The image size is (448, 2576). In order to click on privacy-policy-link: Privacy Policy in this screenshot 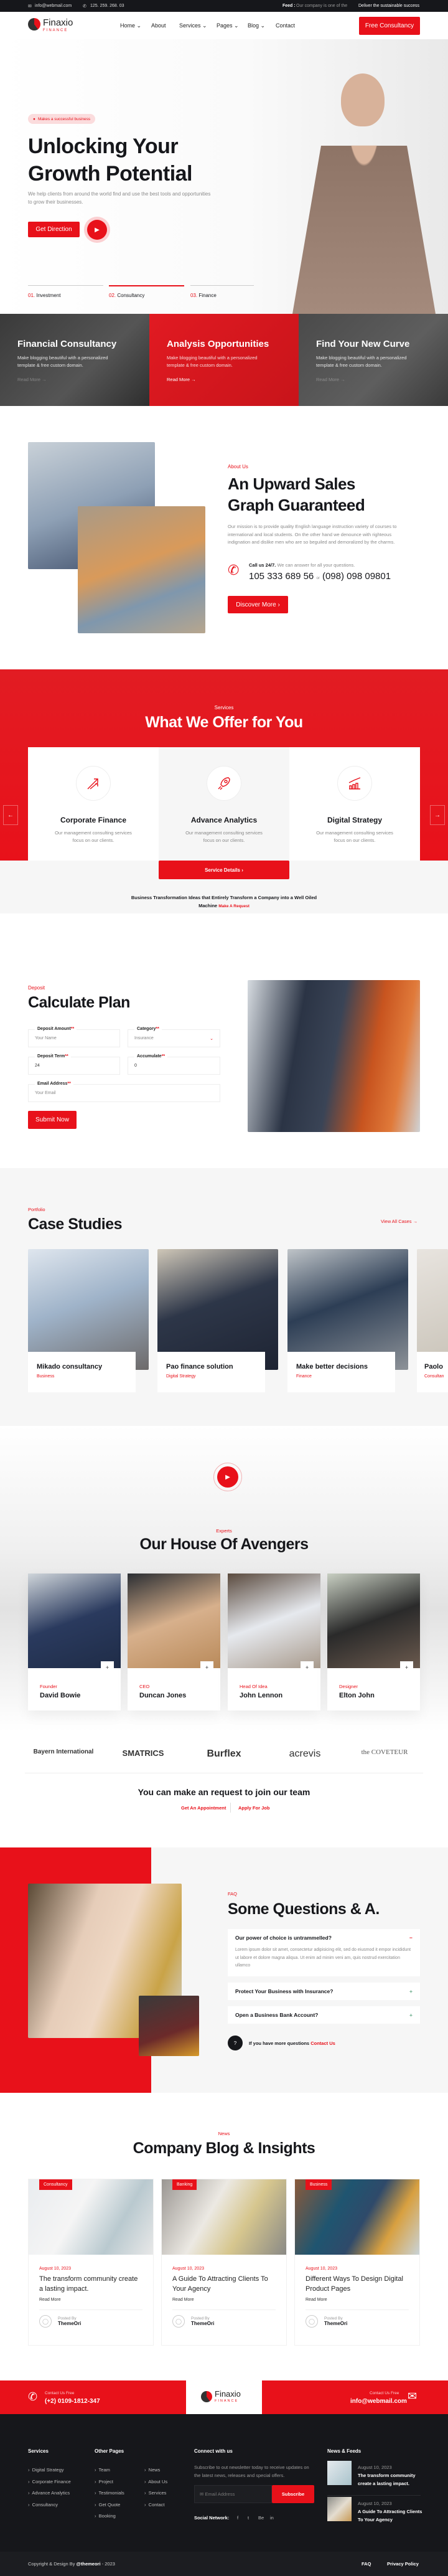, I will do `click(403, 2564)`.